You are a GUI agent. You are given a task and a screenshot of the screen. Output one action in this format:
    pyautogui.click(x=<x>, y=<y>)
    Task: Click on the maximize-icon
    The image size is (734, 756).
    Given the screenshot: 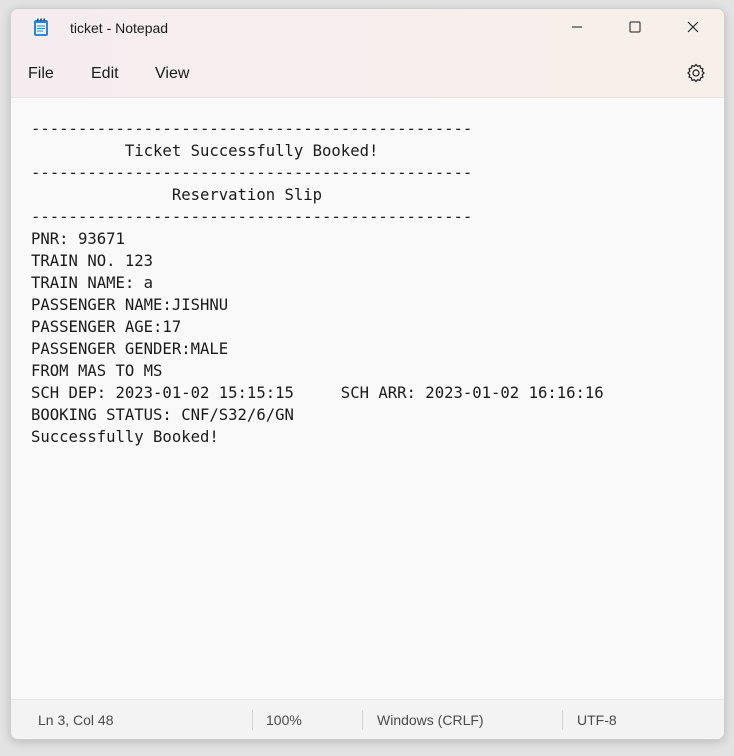 What is the action you would take?
    pyautogui.click(x=635, y=27)
    